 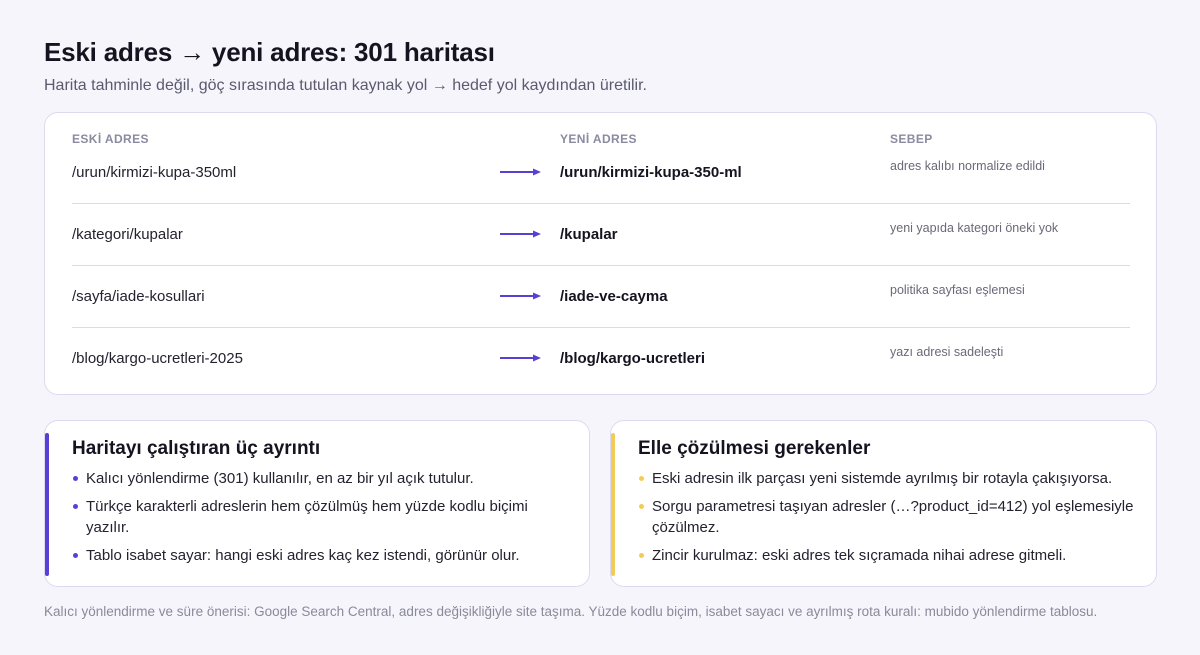 I want to click on redirect-reason: yeni yapıda kategori öneki yok, so click(x=974, y=228).